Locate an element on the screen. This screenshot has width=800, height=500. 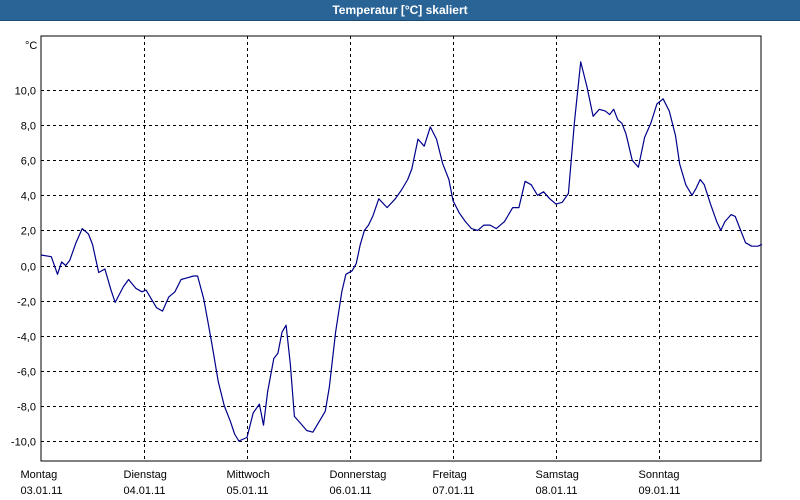
y-tick-label: -2,0 is located at coordinates (26, 303).